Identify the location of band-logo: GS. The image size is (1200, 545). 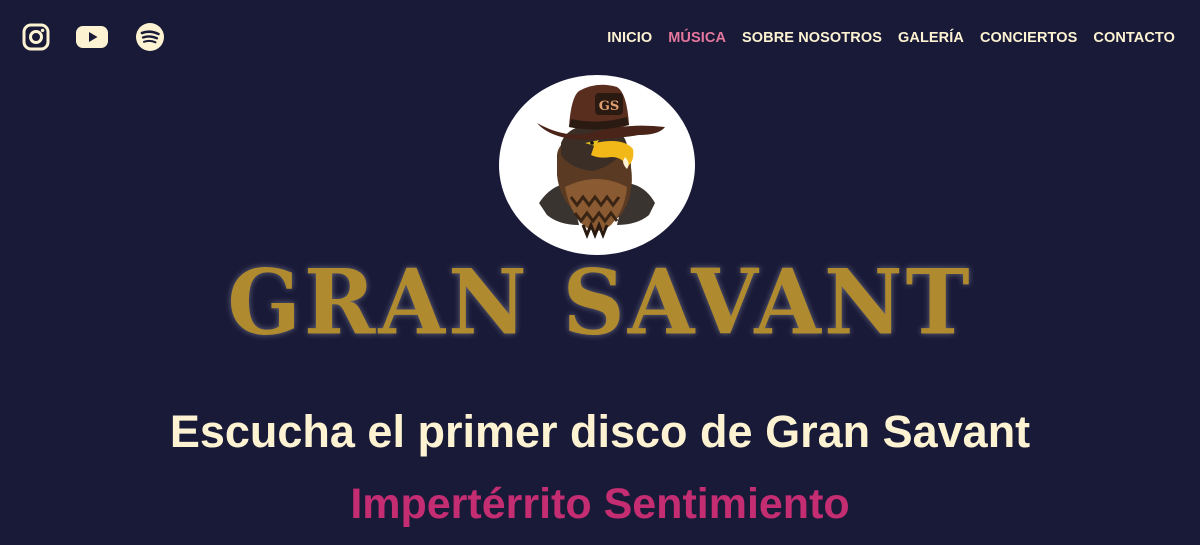
(597, 165).